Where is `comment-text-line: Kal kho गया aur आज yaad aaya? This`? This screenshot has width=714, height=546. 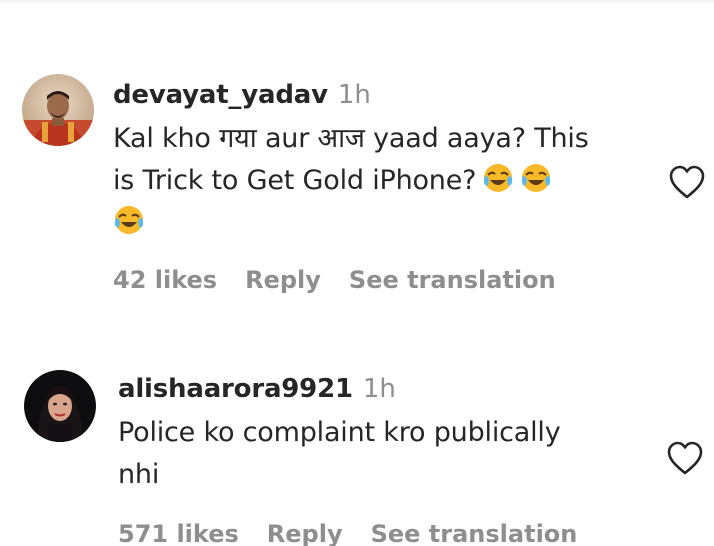 comment-text-line: Kal kho गया aur आज yaad aaya? This is located at coordinates (351, 138).